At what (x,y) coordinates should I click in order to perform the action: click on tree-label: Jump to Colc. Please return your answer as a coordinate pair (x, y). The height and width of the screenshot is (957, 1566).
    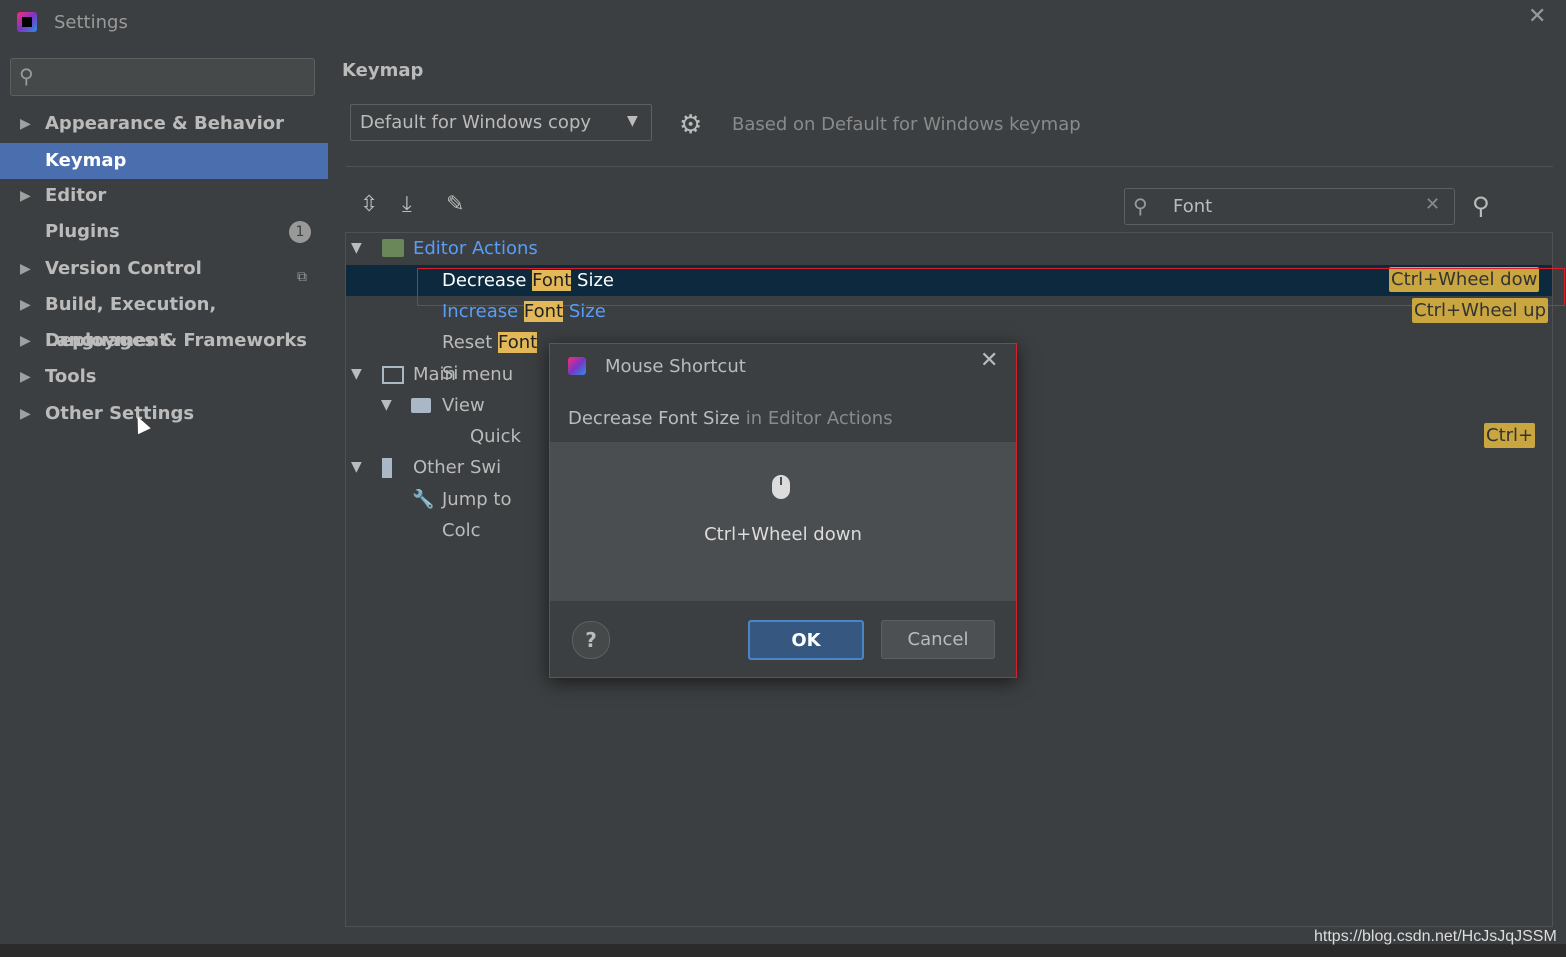
    Looking at the image, I should click on (477, 515).